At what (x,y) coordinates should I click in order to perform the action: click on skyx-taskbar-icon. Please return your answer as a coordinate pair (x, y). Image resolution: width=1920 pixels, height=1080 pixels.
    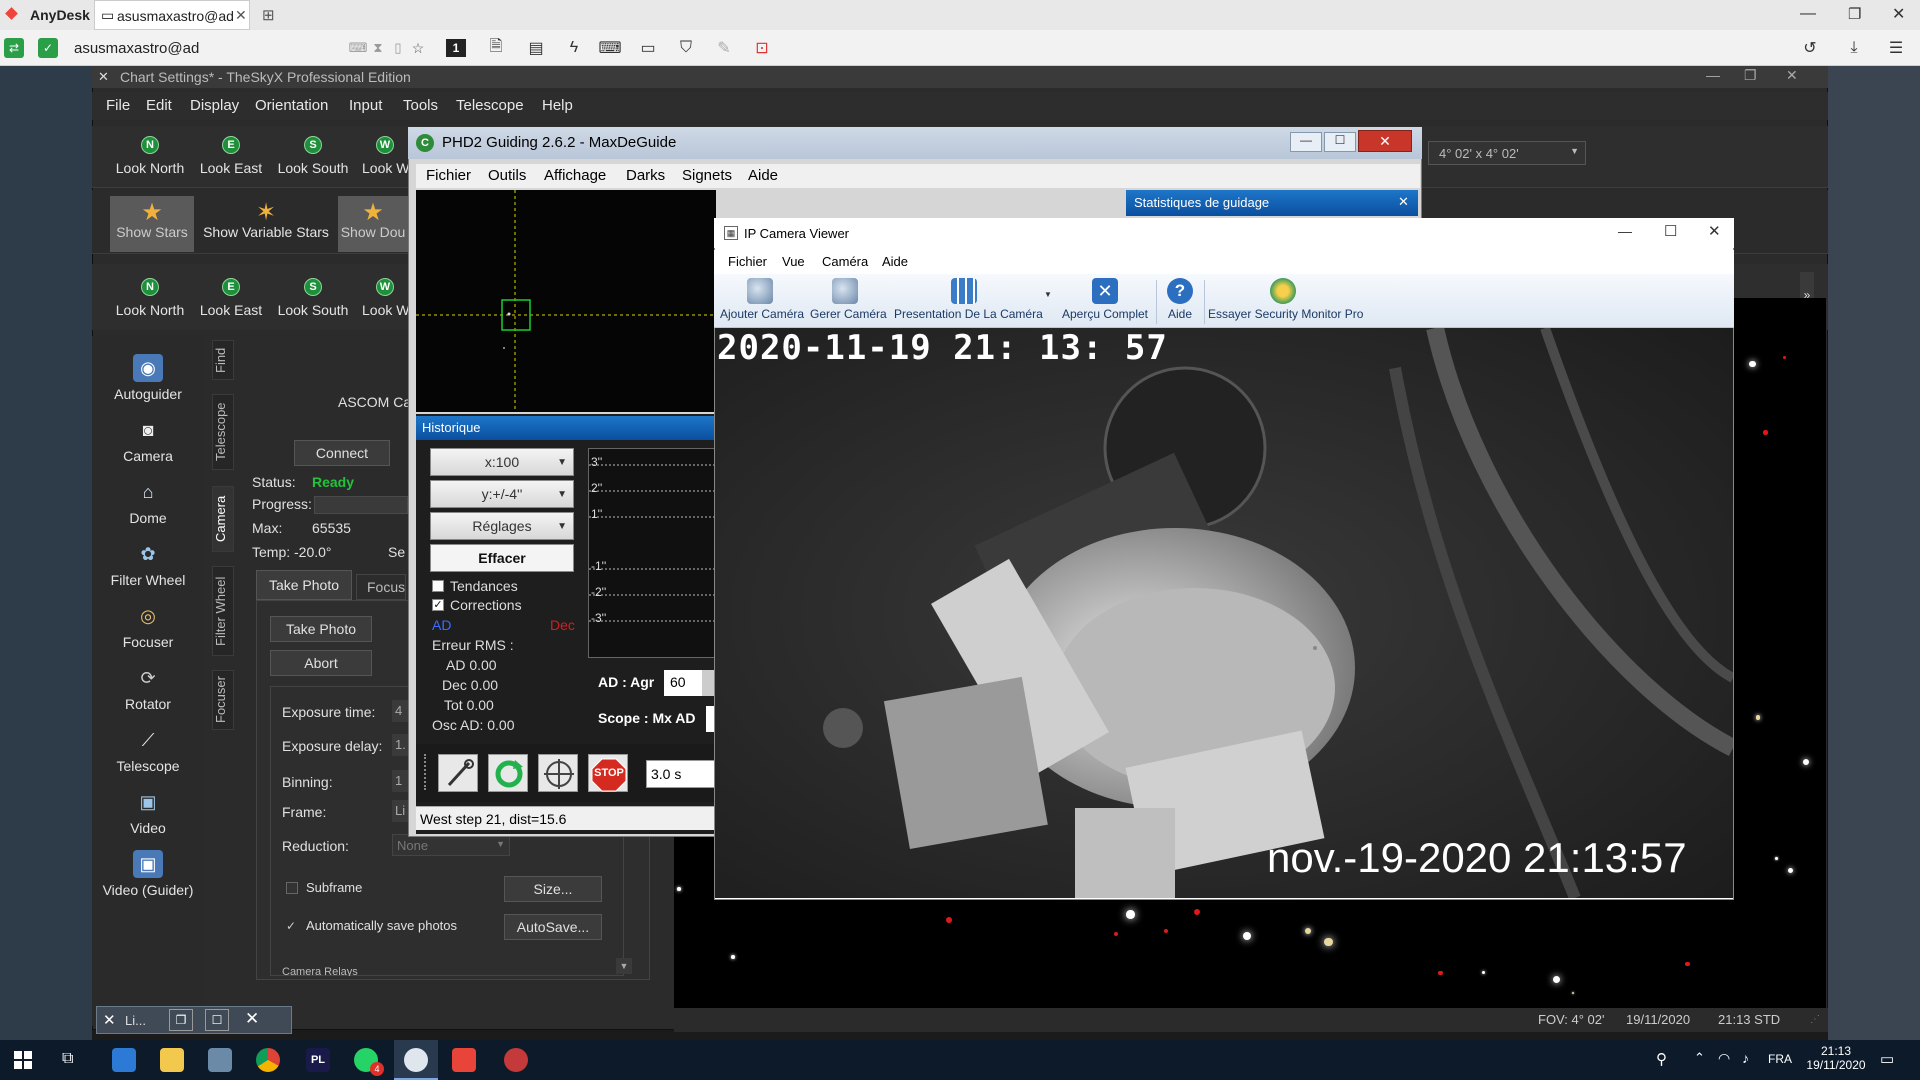
    Looking at the image, I should click on (220, 1060).